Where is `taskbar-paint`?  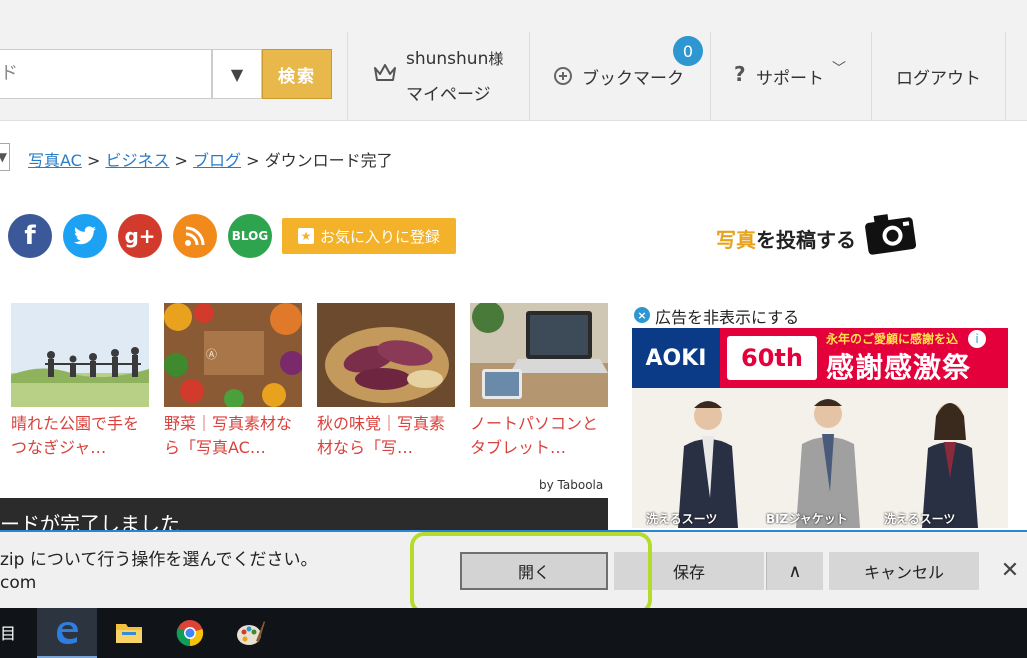 taskbar-paint is located at coordinates (251, 633).